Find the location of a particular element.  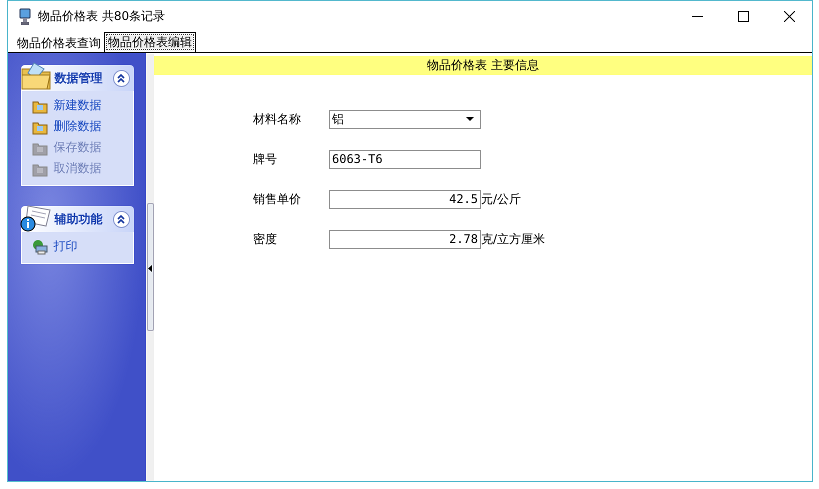

computer-icon is located at coordinates (25, 17).